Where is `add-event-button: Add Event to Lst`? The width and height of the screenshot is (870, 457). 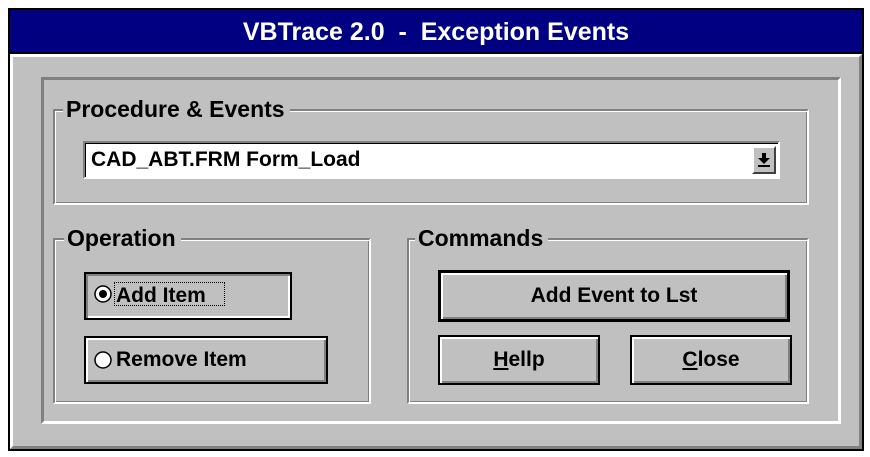 add-event-button: Add Event to Lst is located at coordinates (614, 296).